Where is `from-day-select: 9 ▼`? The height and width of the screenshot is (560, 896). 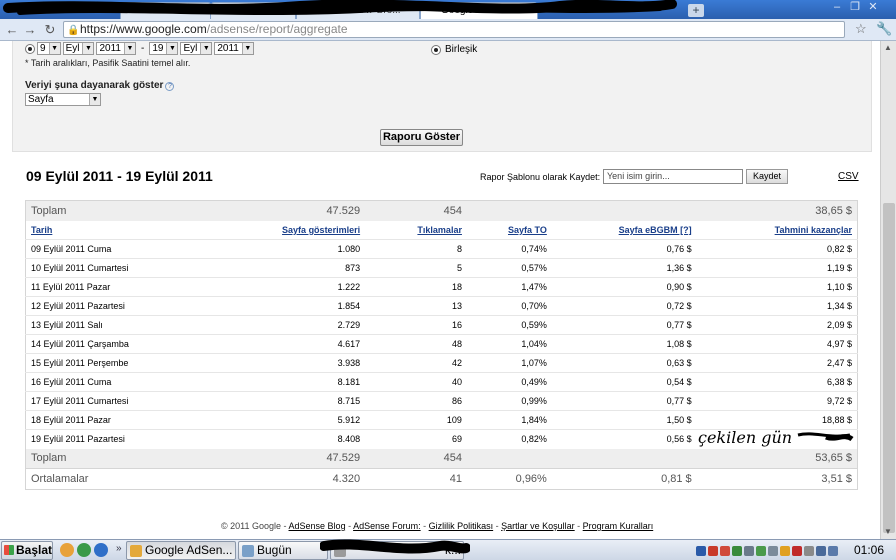
from-day-select: 9 ▼ is located at coordinates (49, 48).